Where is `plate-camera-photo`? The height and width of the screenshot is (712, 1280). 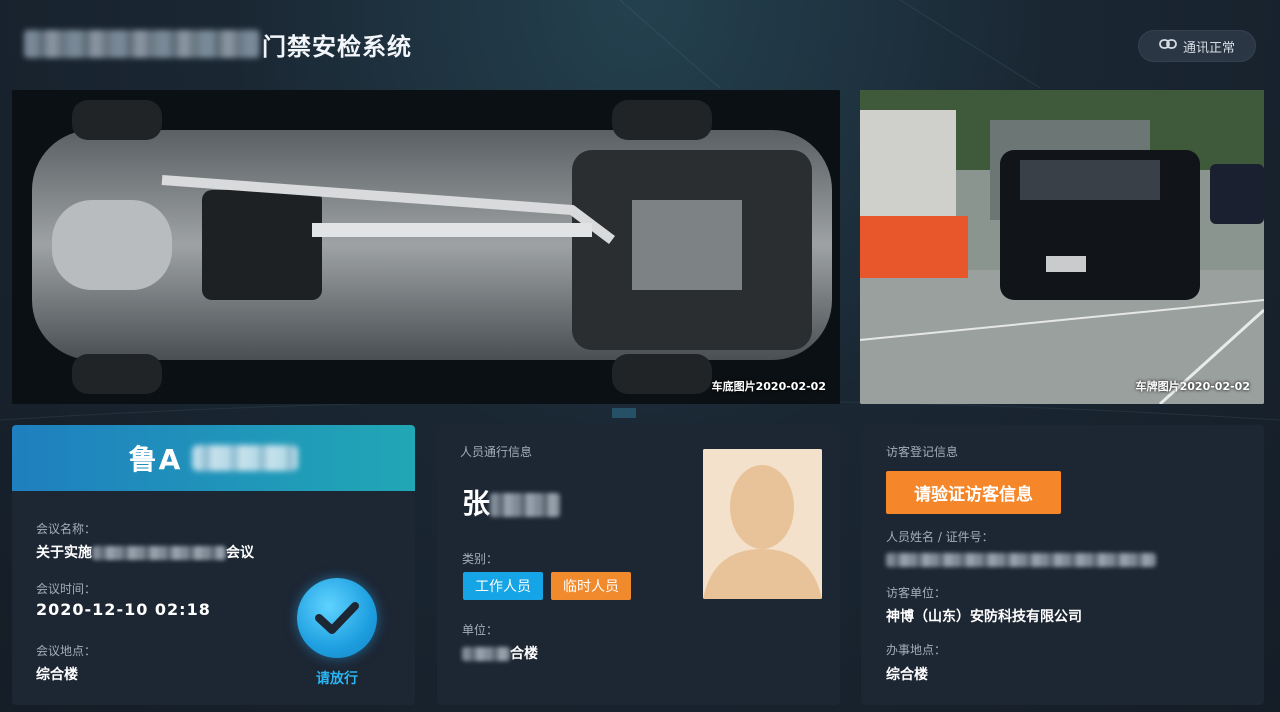 plate-camera-photo is located at coordinates (1062, 247).